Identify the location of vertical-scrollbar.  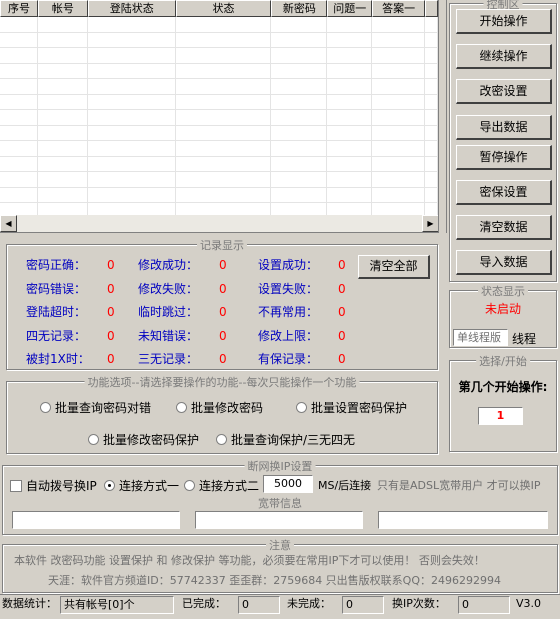
(443, 116).